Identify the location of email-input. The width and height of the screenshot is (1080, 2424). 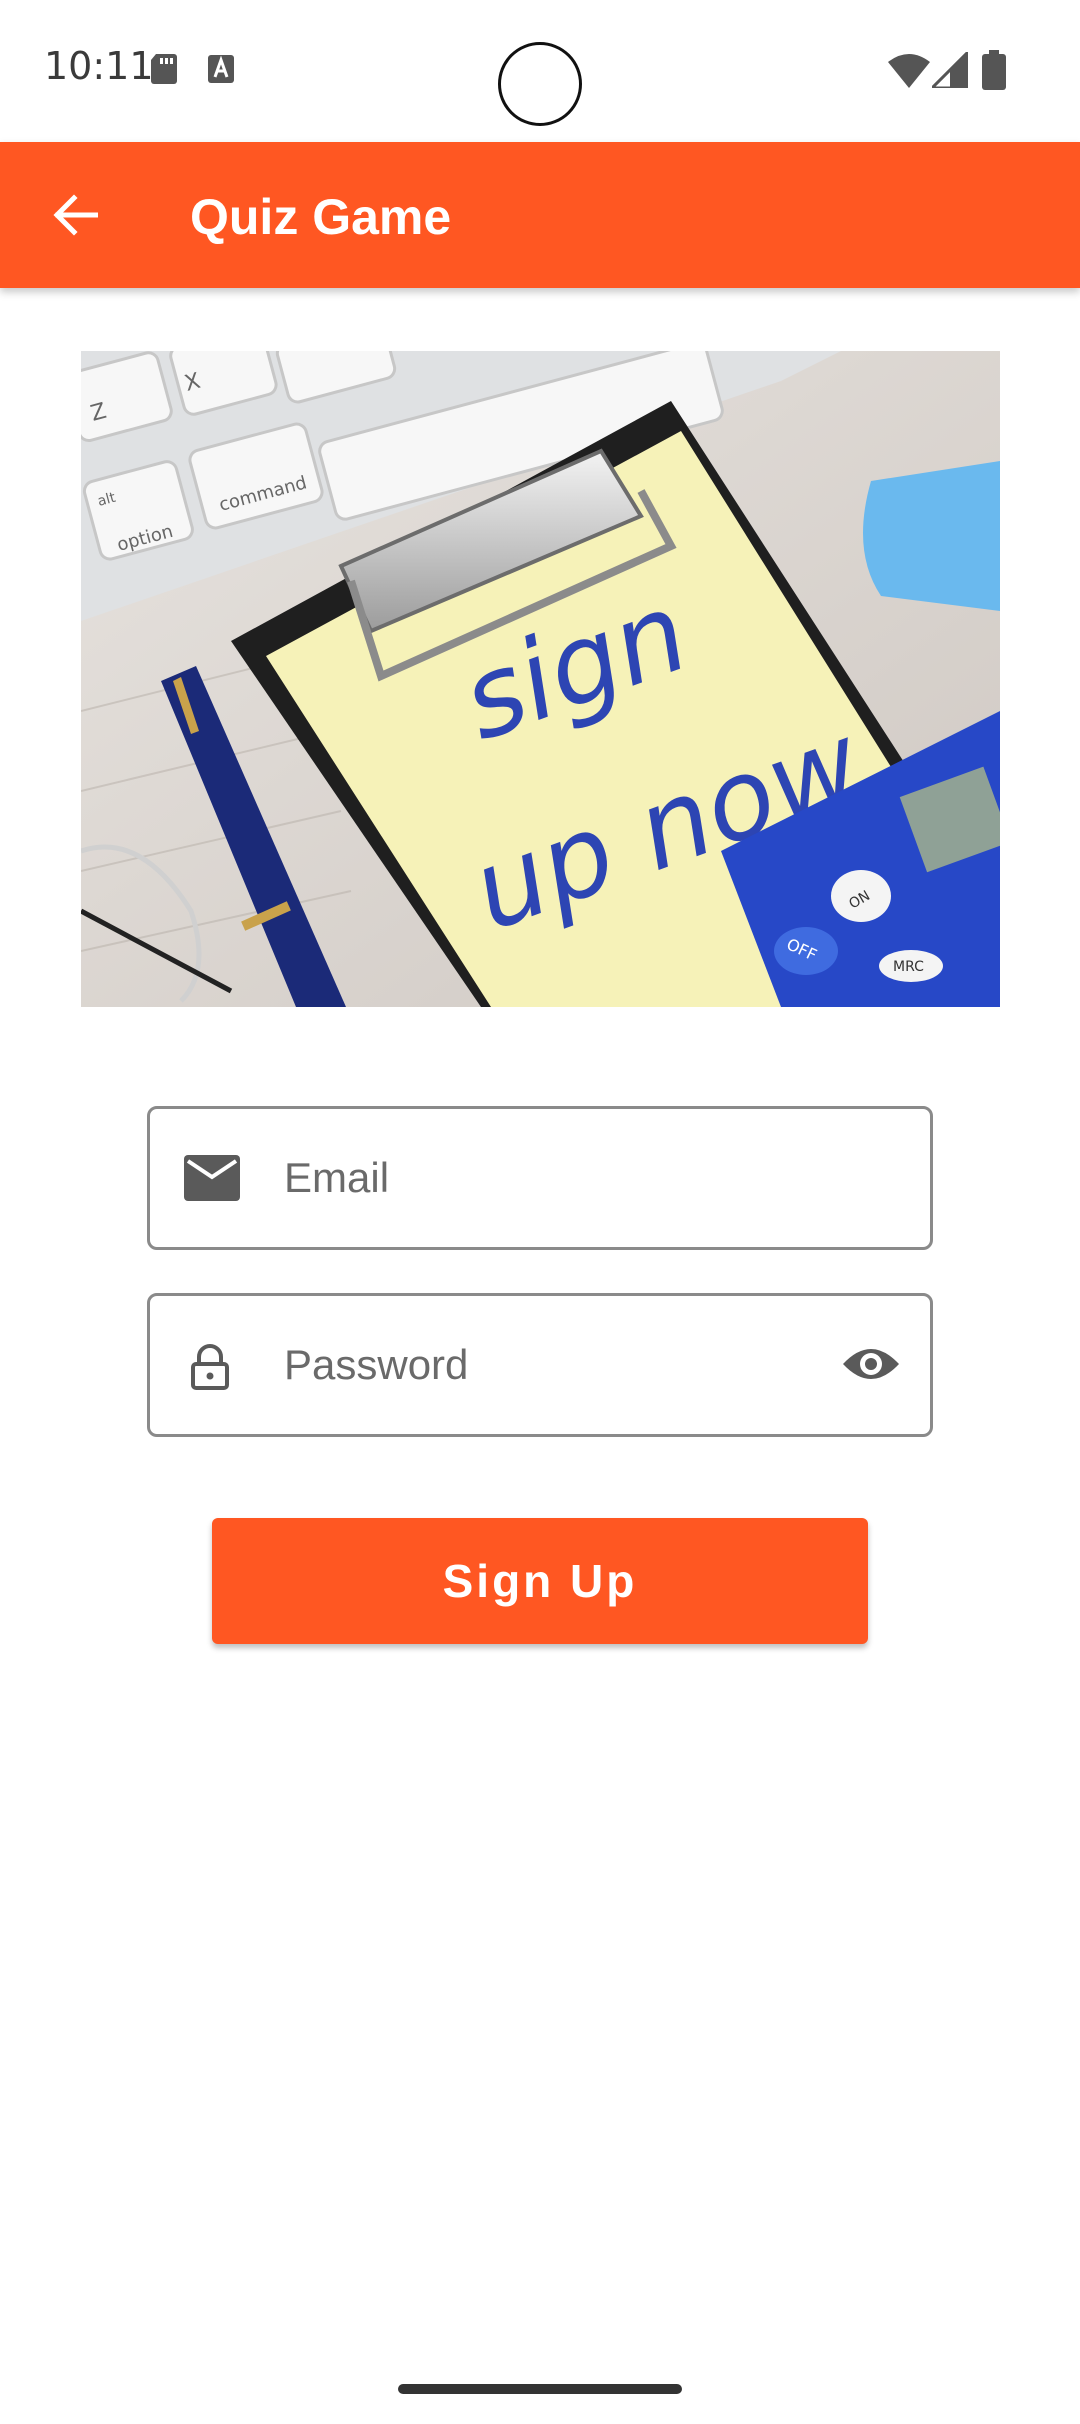
(564, 1178).